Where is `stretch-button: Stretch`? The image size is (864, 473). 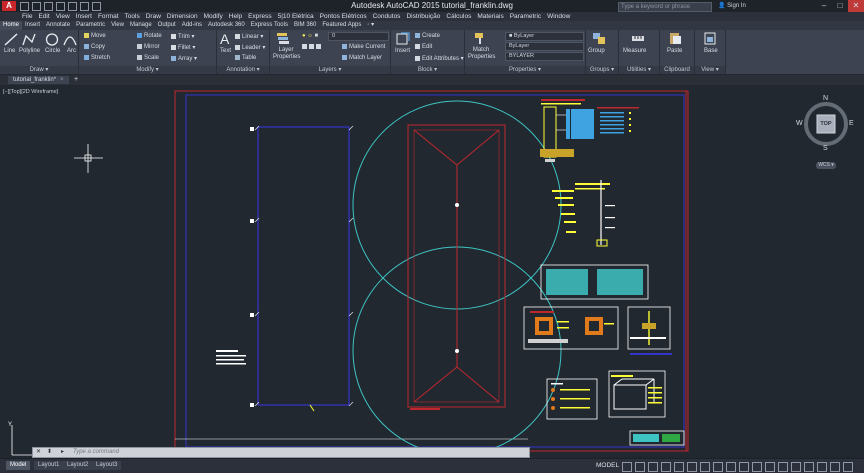 stretch-button: Stretch is located at coordinates (97, 58).